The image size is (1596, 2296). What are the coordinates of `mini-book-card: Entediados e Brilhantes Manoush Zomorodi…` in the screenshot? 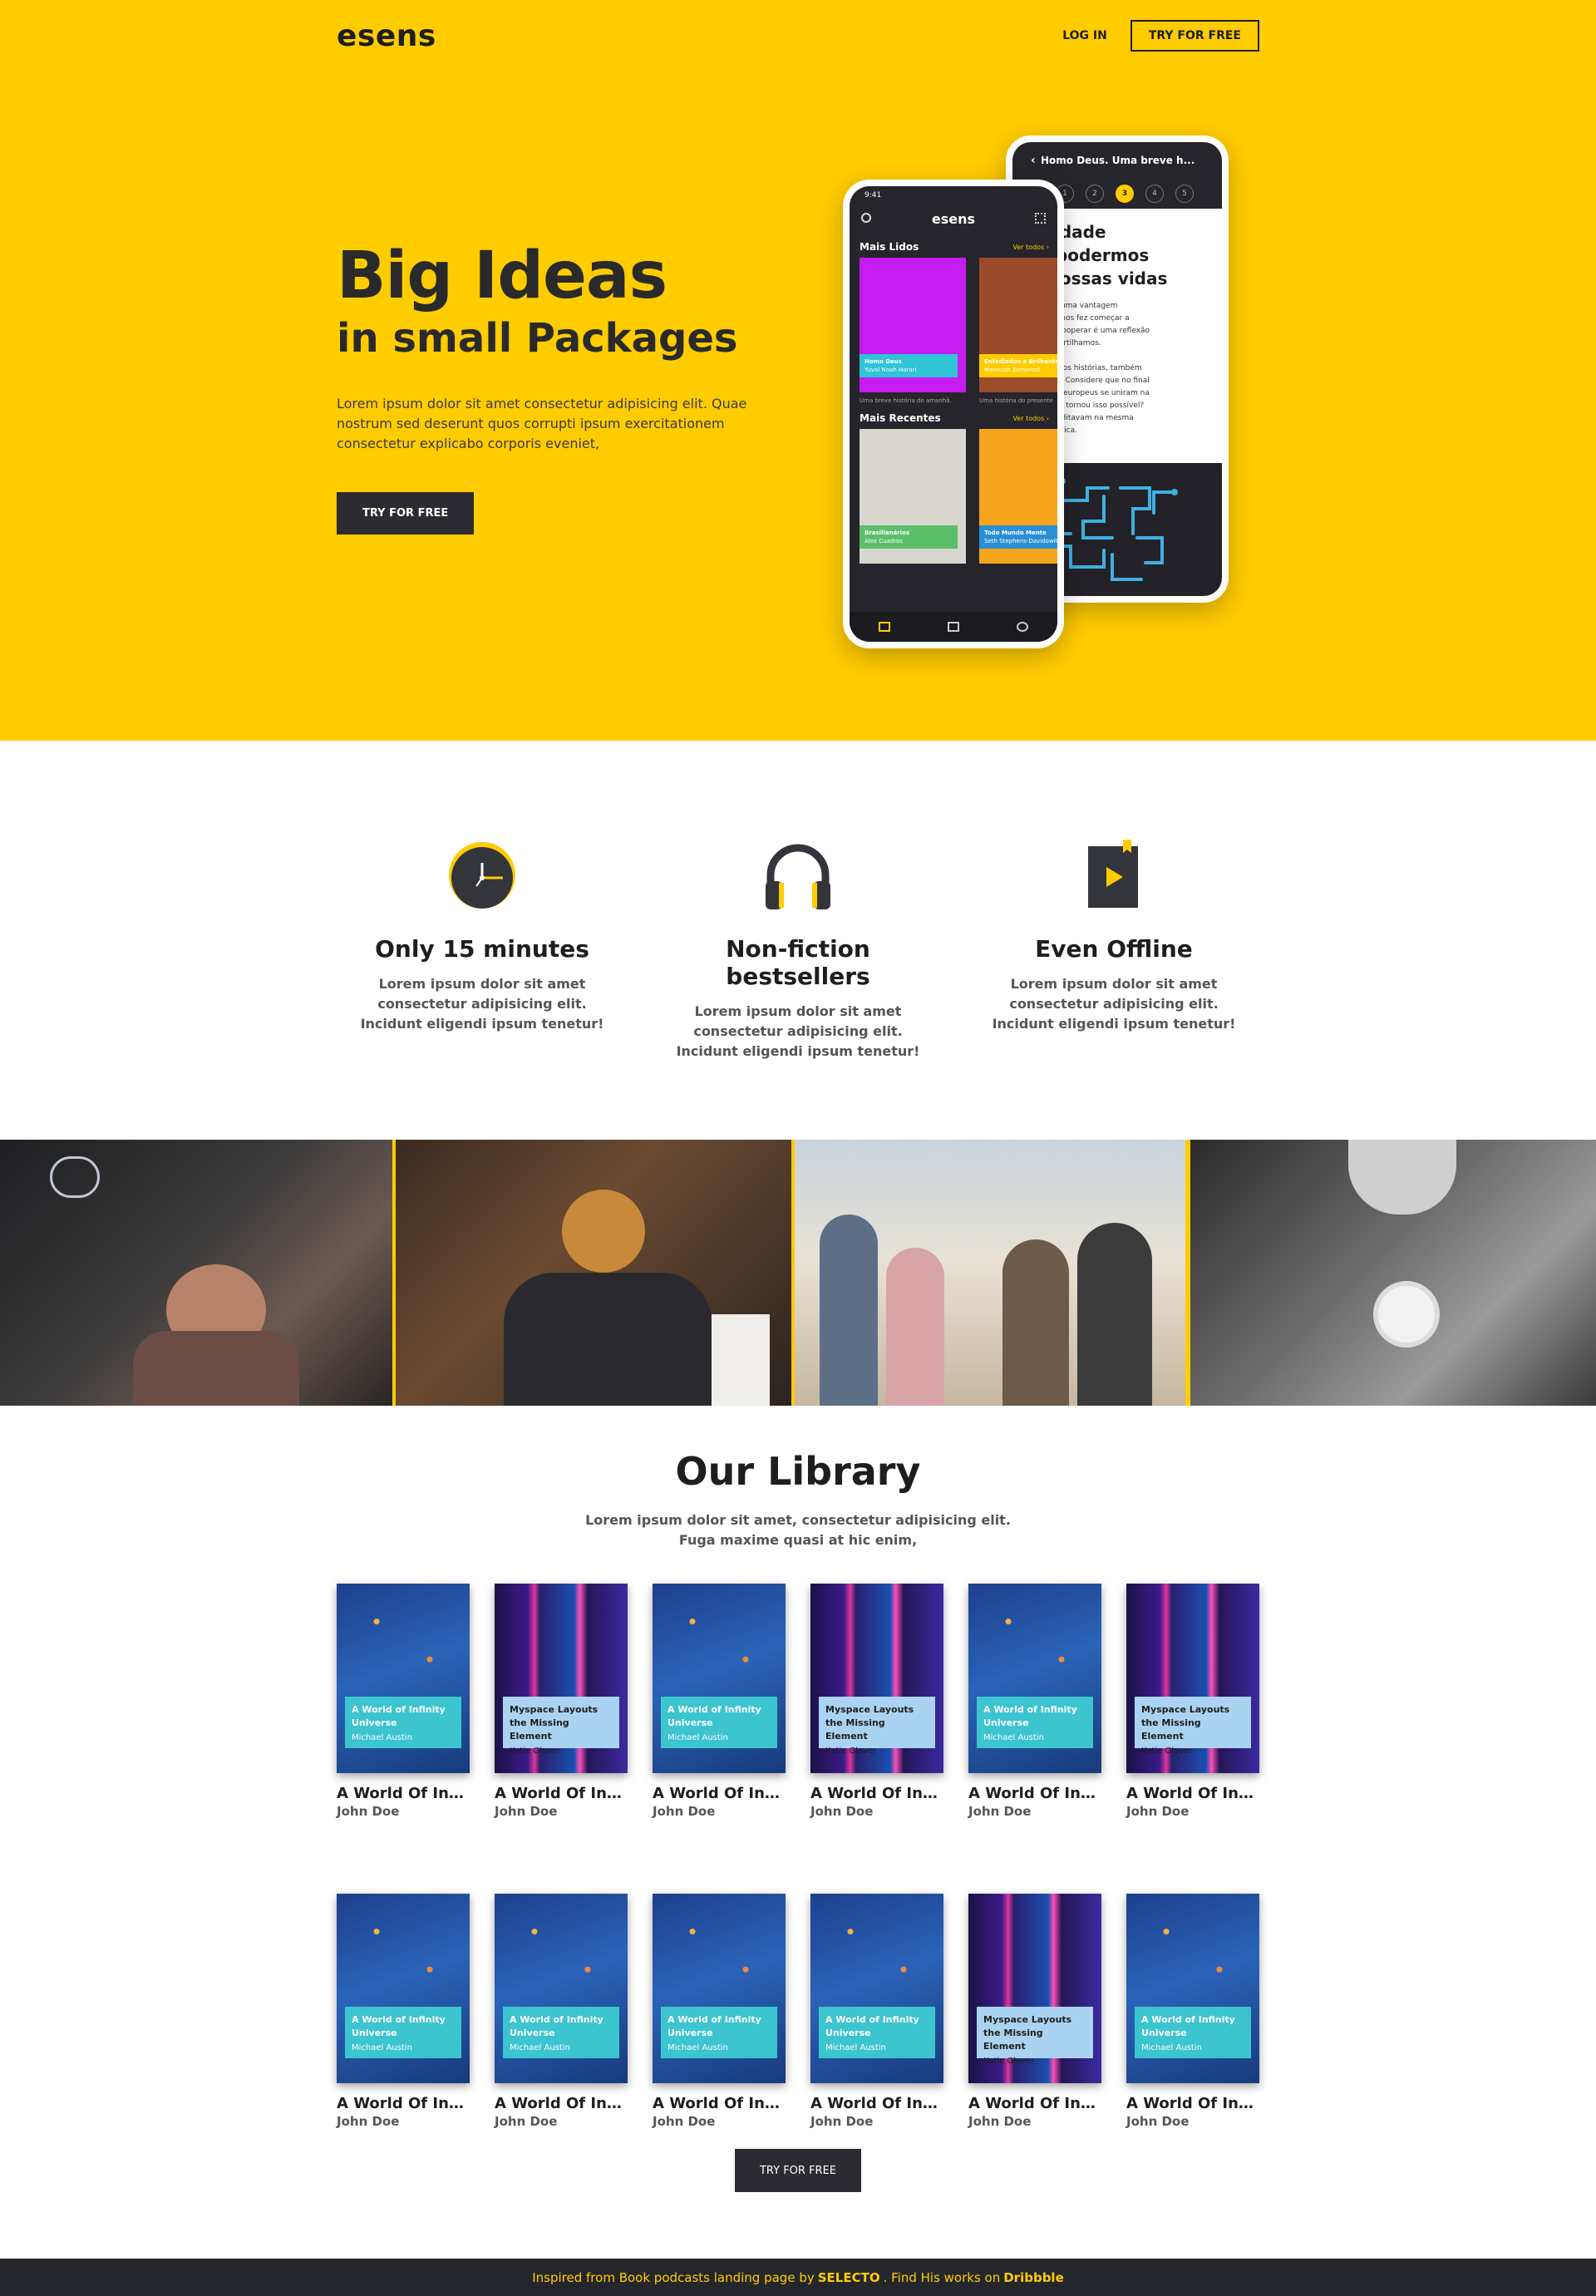 It's located at (1018, 331).